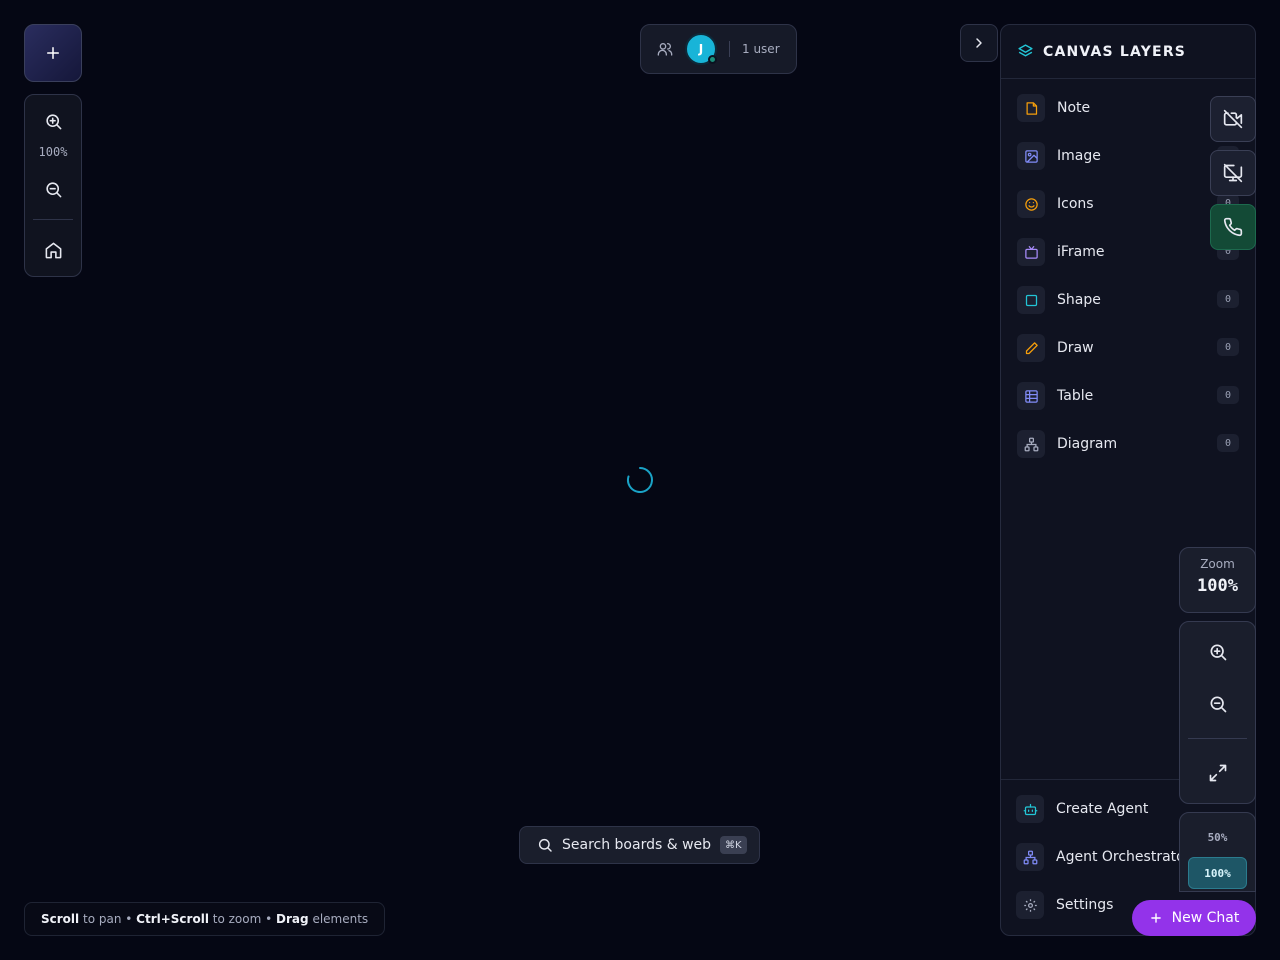 This screenshot has height=960, width=1280. I want to click on new-chat-button: New Chat, so click(1194, 918).